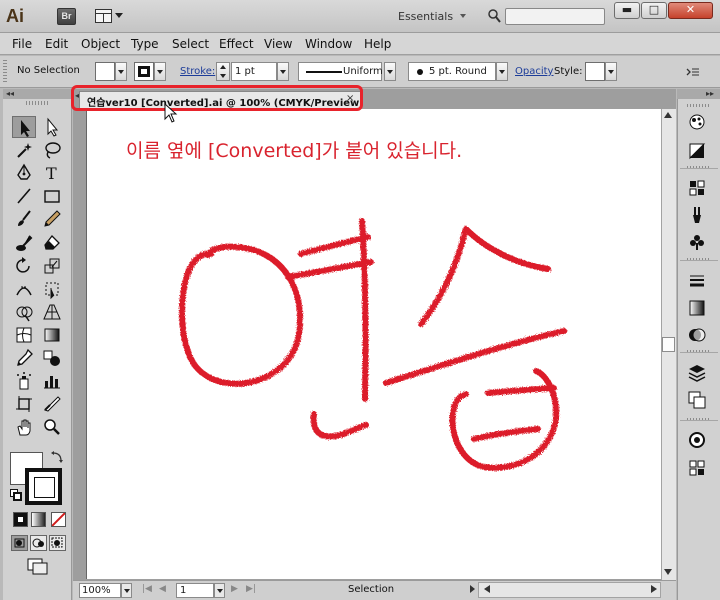  What do you see at coordinates (38, 566) in the screenshot?
I see `change-screen-mode-button` at bounding box center [38, 566].